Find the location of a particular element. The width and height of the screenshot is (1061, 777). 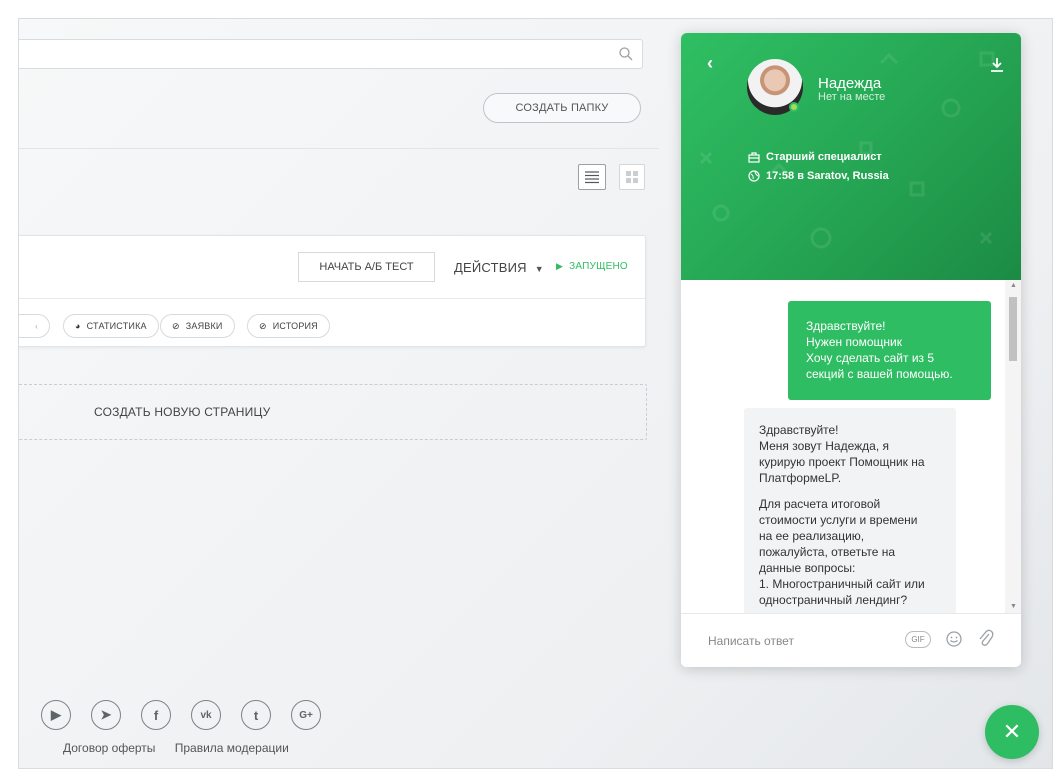

close-chat-button: ✕ is located at coordinates (1012, 732).